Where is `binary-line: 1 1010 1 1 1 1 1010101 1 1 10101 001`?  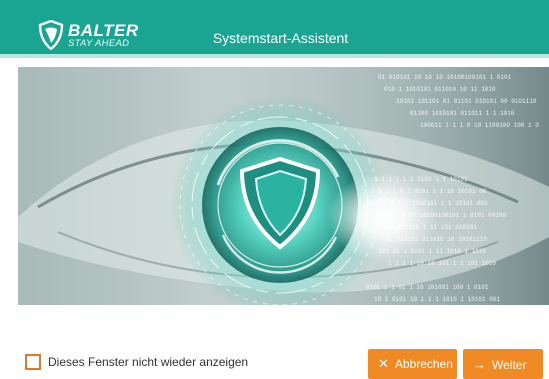
binary-line: 1 1010 1 1 1 1 1010101 1 1 10101 001 is located at coordinates (423, 203).